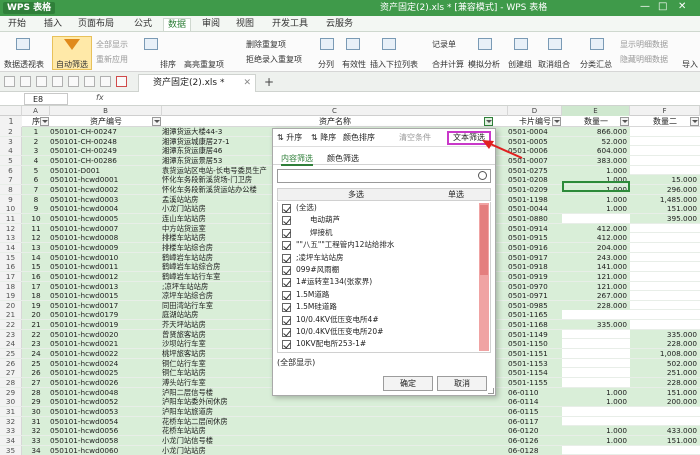  What do you see at coordinates (335, 111) in the screenshot?
I see `column-header-c: C` at bounding box center [335, 111].